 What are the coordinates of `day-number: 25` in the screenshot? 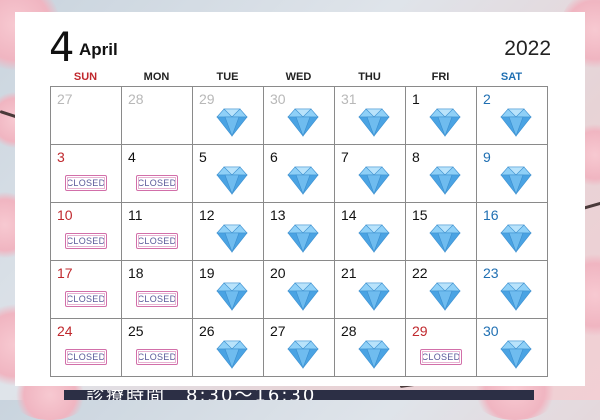 It's located at (136, 331).